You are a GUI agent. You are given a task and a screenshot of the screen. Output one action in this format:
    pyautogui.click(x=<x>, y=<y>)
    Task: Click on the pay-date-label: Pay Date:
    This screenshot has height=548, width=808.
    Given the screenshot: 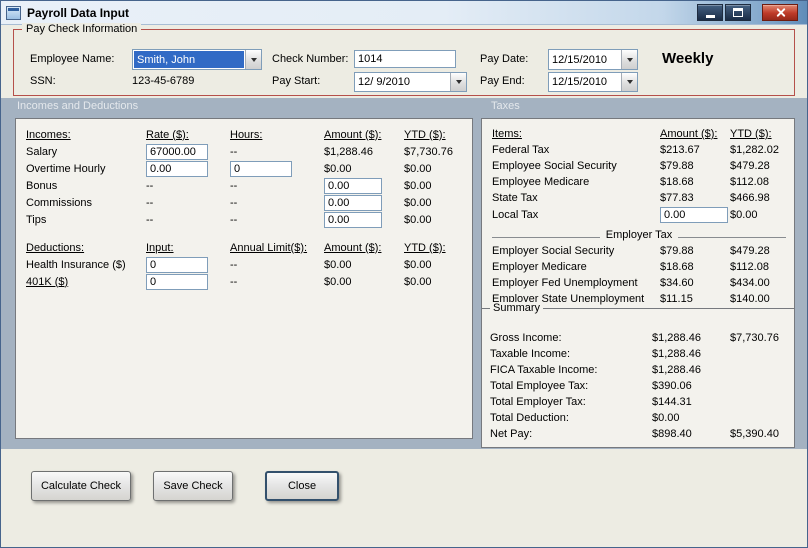 What is the action you would take?
    pyautogui.click(x=504, y=59)
    